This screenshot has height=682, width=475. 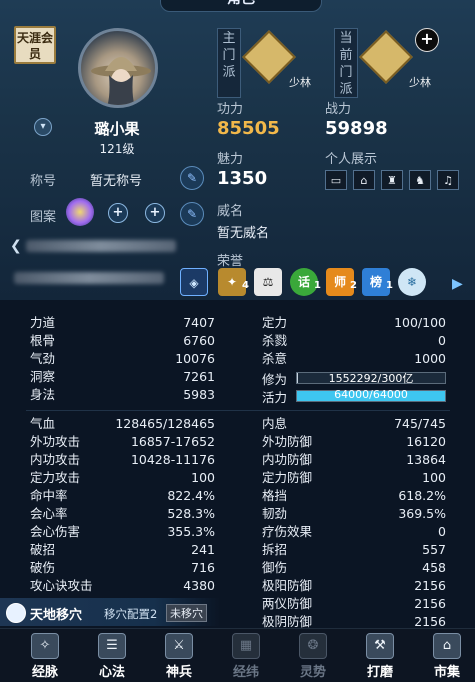 I want to click on player-title-label: 称号, so click(x=43, y=181).